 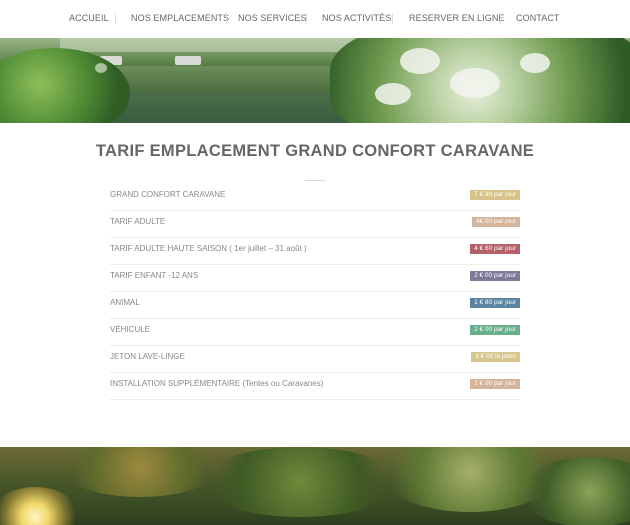 I want to click on price-label: VÉHICULE, so click(x=130, y=329).